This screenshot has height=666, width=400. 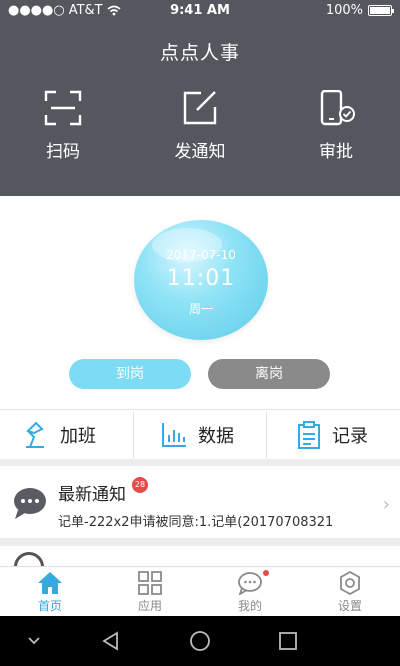 I want to click on list-item-partial, so click(x=200, y=556).